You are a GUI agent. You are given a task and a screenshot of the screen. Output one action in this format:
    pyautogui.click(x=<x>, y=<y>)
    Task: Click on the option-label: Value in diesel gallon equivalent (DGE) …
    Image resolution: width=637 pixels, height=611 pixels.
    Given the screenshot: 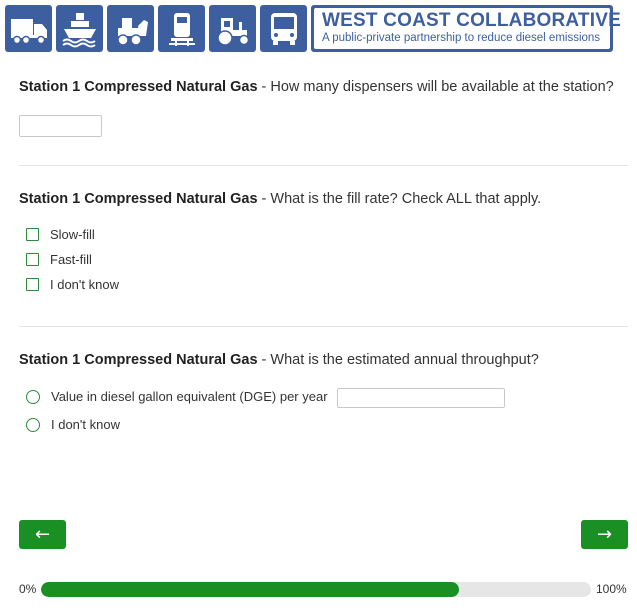 What is the action you would take?
    pyautogui.click(x=189, y=396)
    